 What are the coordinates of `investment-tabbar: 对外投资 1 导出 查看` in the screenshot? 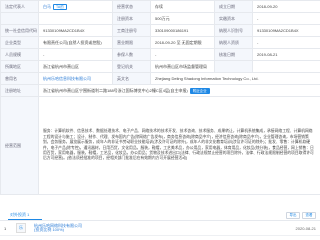 It's located at (160, 215).